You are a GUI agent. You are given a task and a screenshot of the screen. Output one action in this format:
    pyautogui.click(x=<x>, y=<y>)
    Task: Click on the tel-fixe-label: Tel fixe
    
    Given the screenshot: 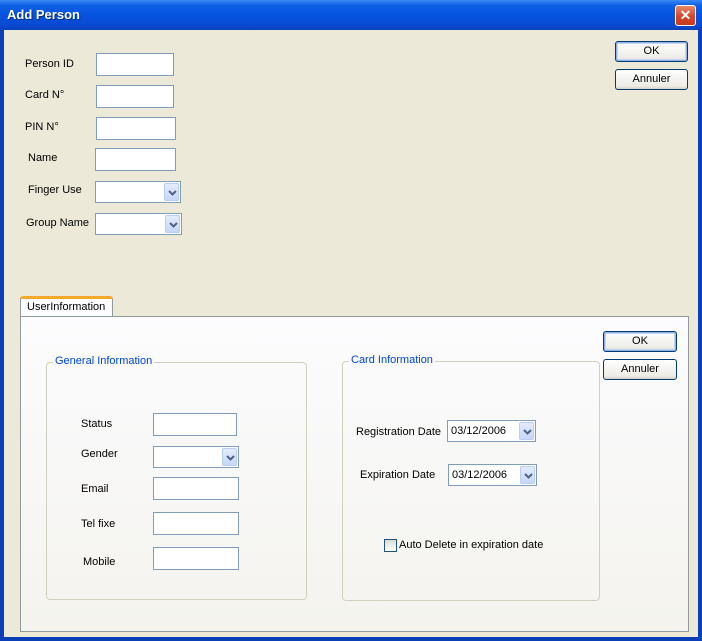 What is the action you would take?
    pyautogui.click(x=98, y=524)
    